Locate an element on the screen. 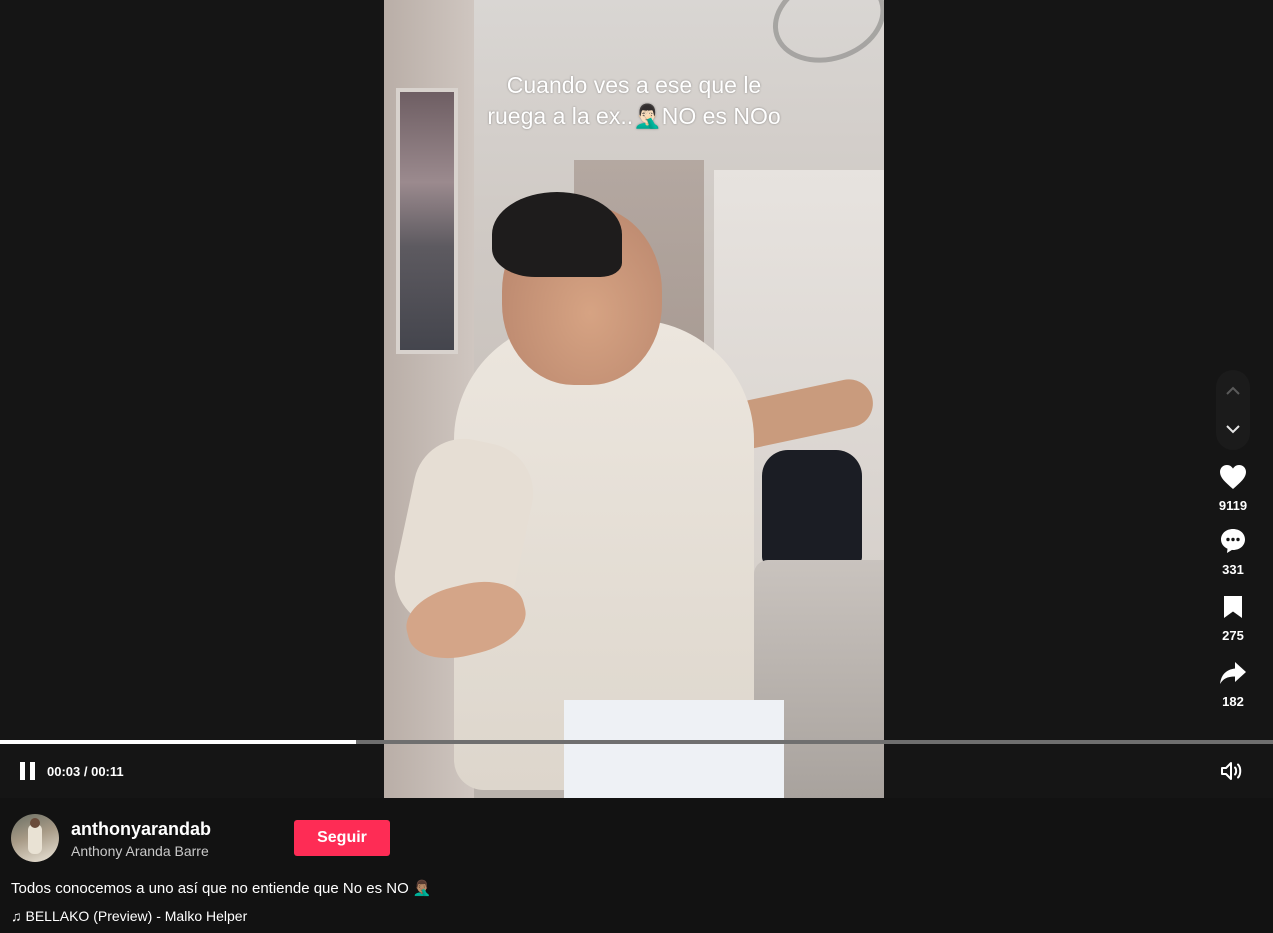 The width and height of the screenshot is (1273, 933). author-username: anthonyarandab is located at coordinates (141, 829).